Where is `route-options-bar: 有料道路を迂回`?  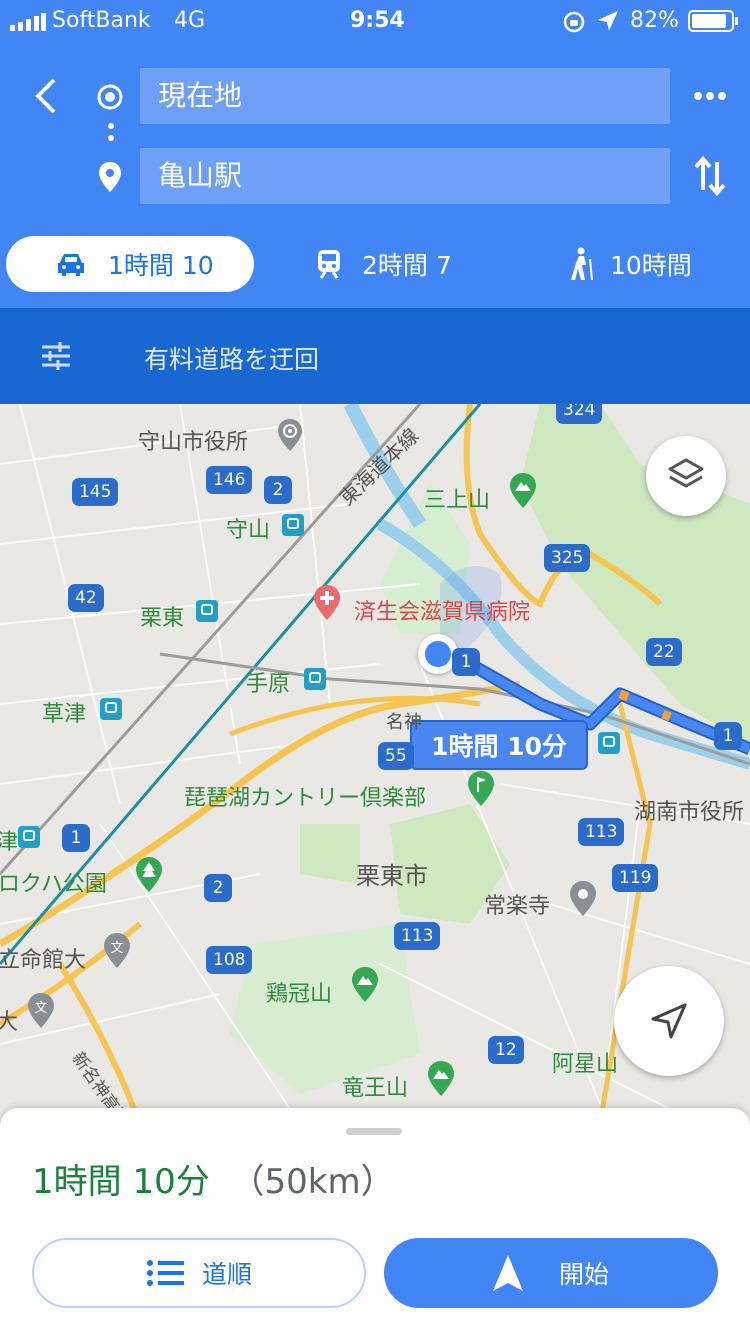
route-options-bar: 有料道路を迂回 is located at coordinates (375, 356).